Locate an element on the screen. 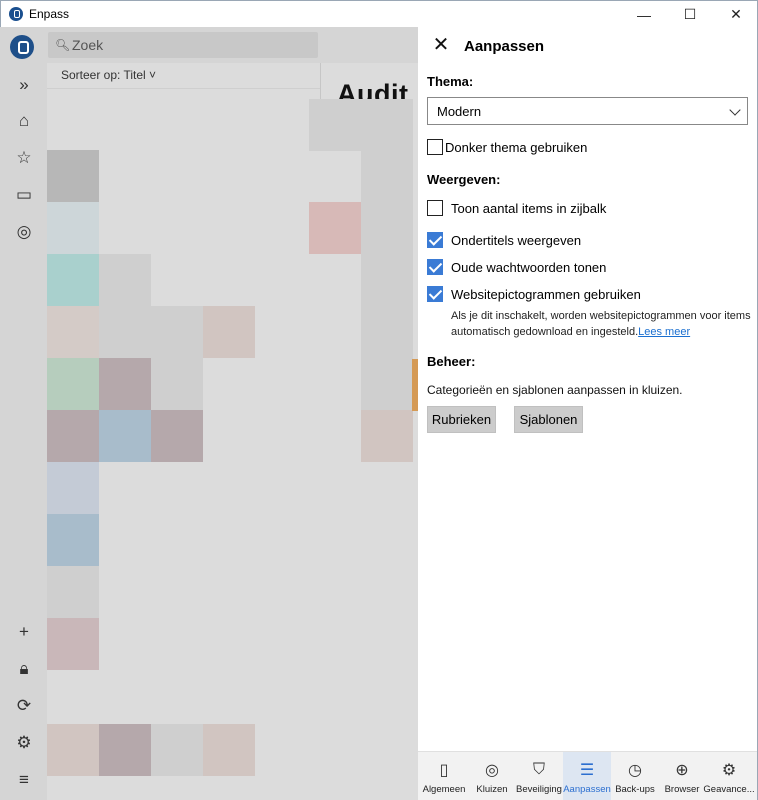 This screenshot has width=758, height=800. tab-beveiliging: ⛉ Beveiliging is located at coordinates (539, 776).